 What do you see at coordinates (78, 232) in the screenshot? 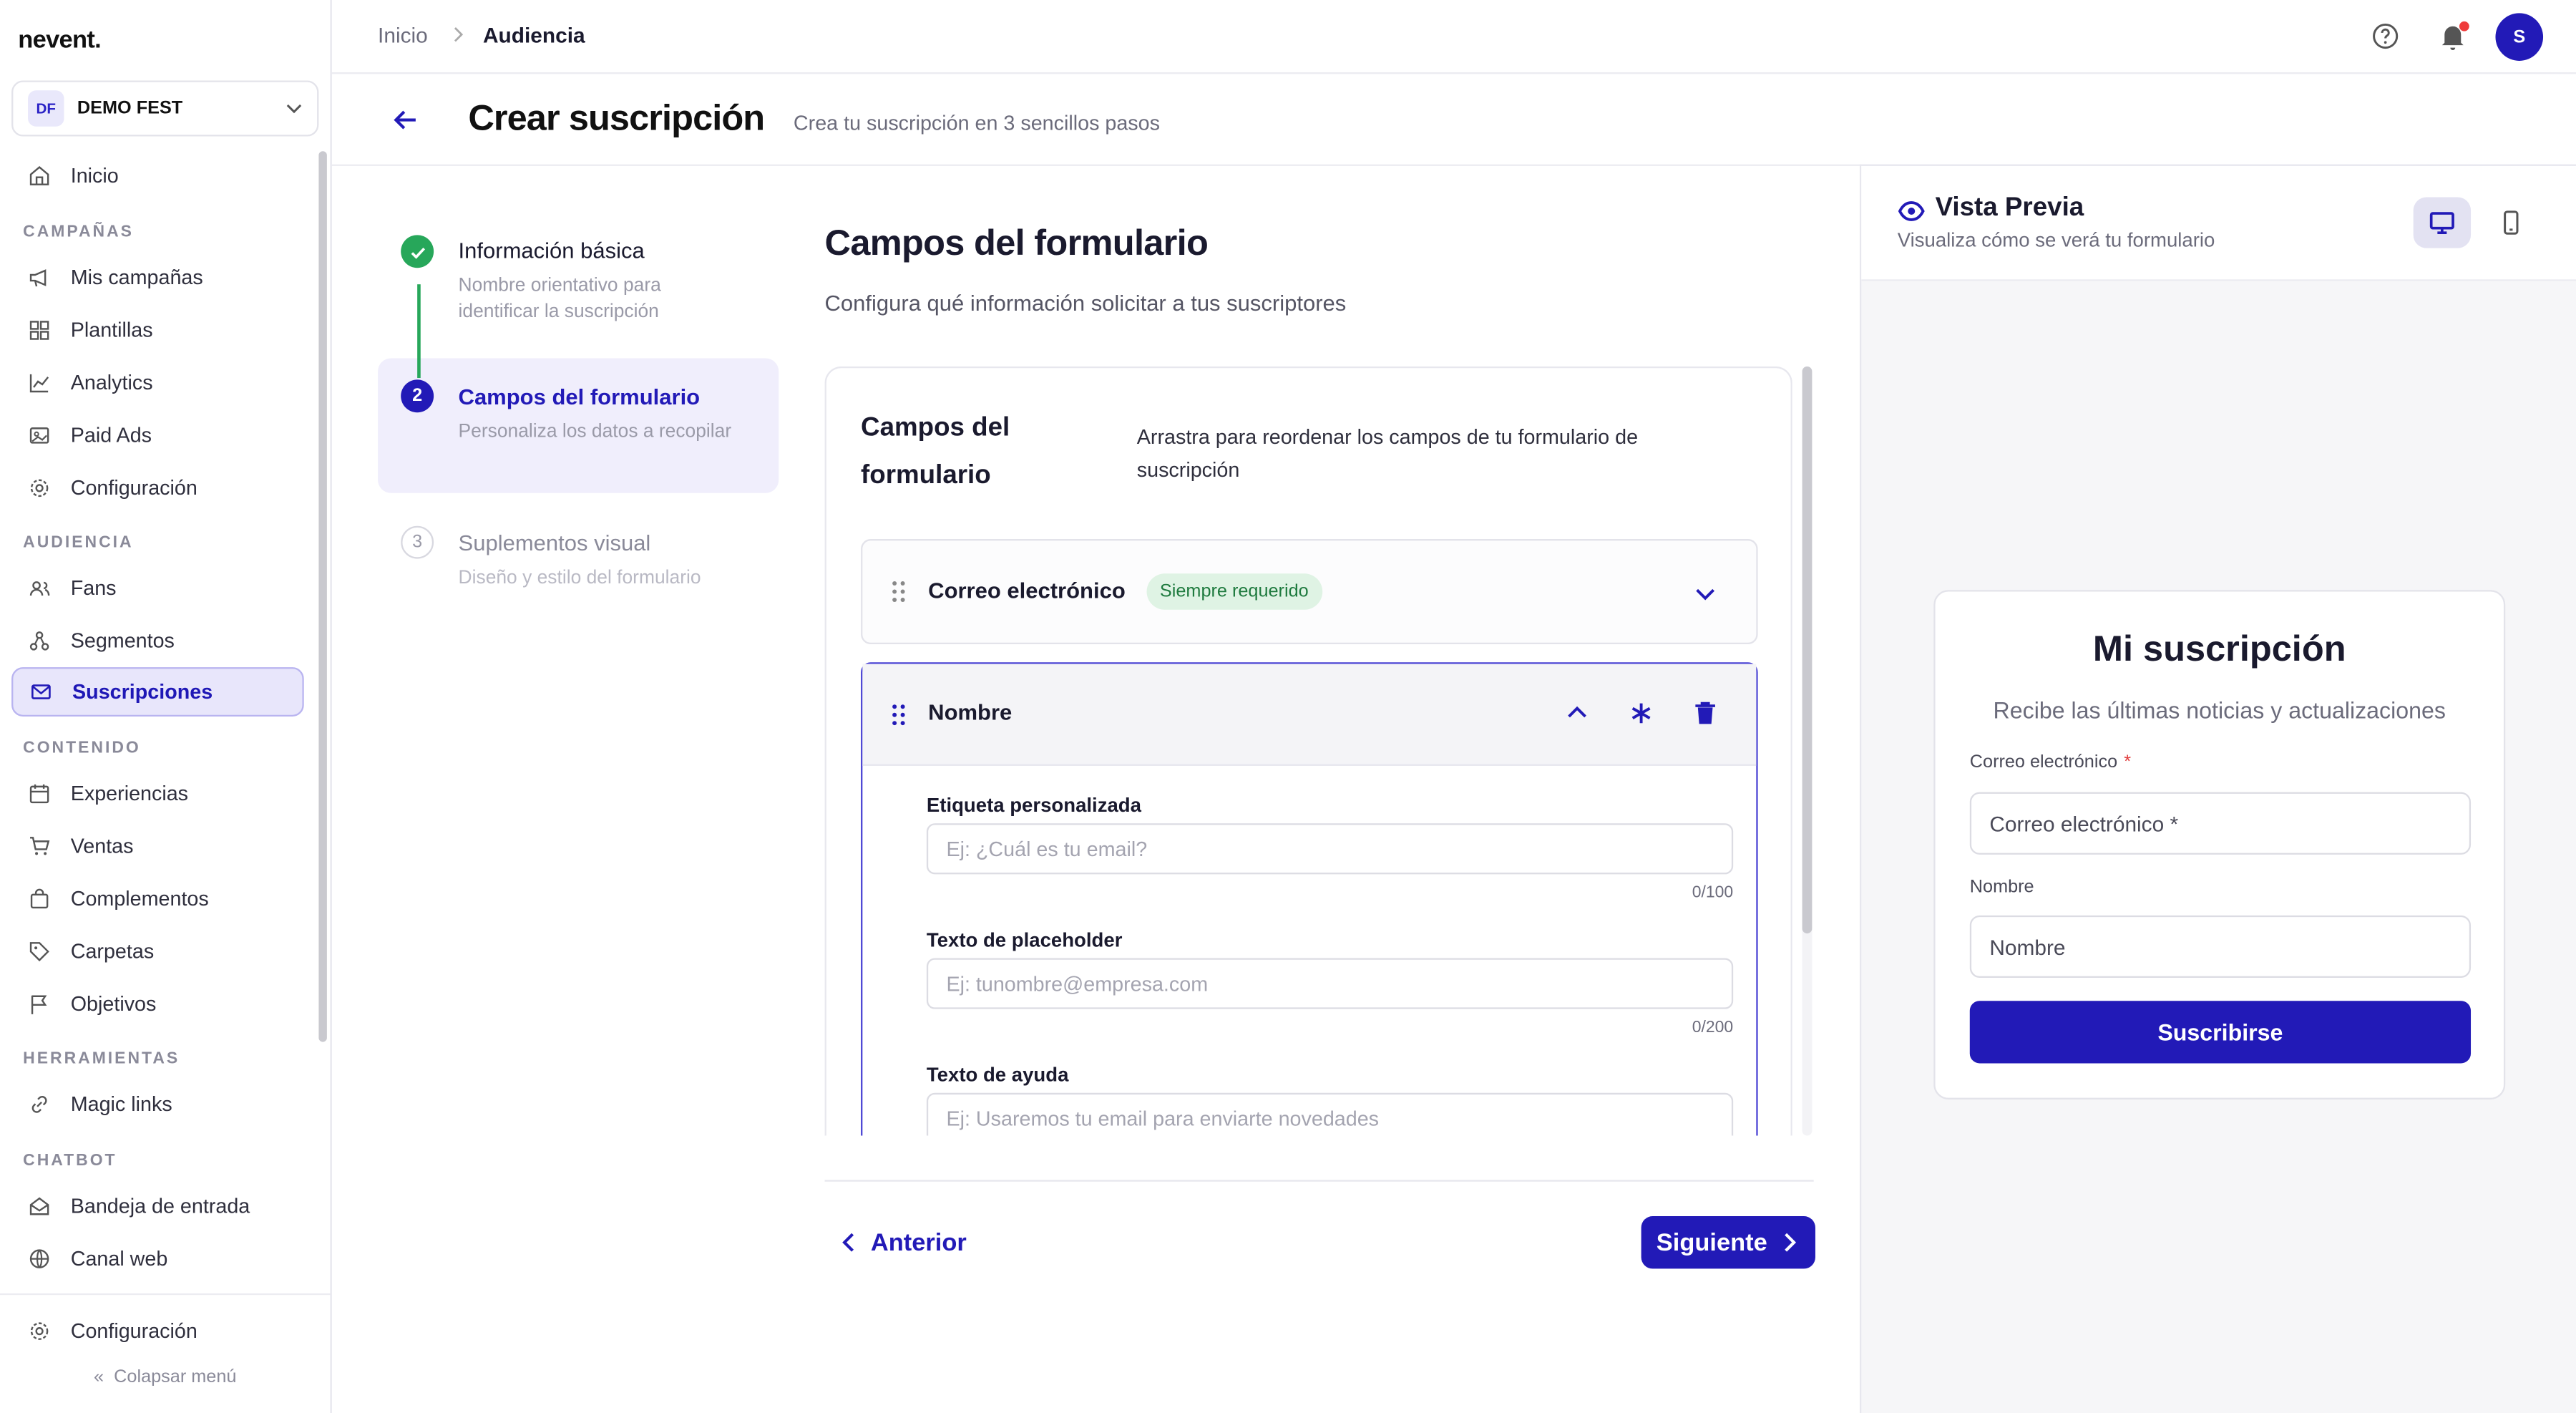
I see `section-campaigns: CAMPAÑAS` at bounding box center [78, 232].